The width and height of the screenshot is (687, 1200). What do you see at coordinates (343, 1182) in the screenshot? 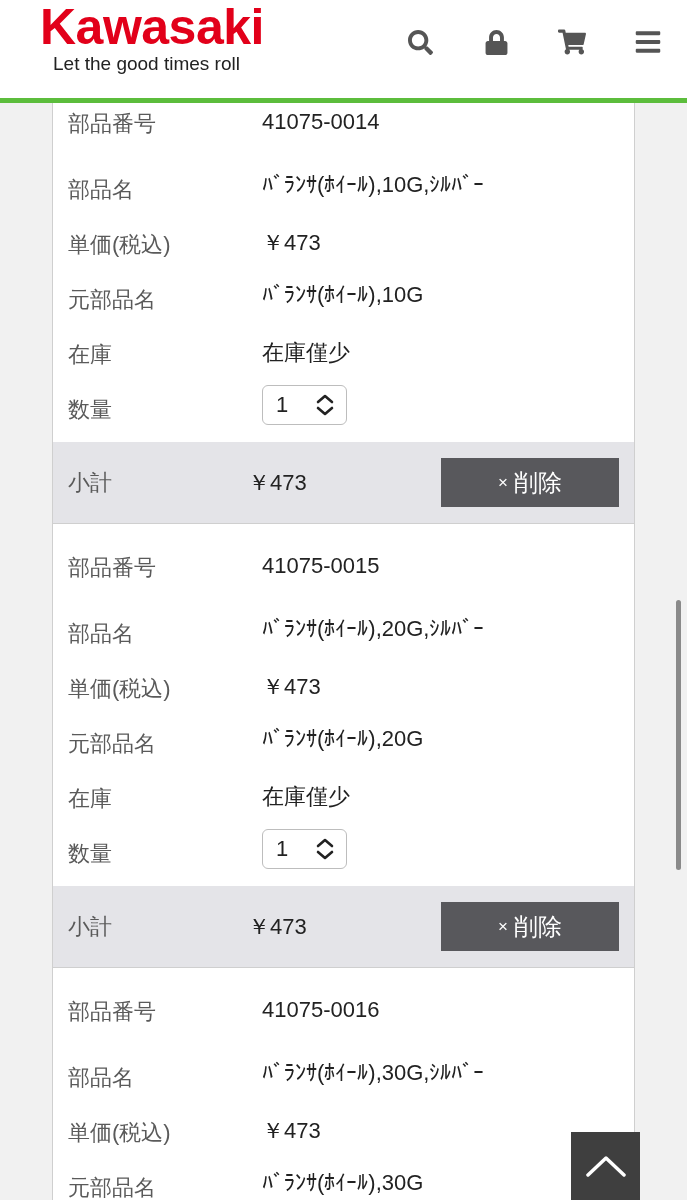
I see `field-value: ﾊﾞﾗﾝｻ(ﾎｲｰﾙ),30G` at bounding box center [343, 1182].